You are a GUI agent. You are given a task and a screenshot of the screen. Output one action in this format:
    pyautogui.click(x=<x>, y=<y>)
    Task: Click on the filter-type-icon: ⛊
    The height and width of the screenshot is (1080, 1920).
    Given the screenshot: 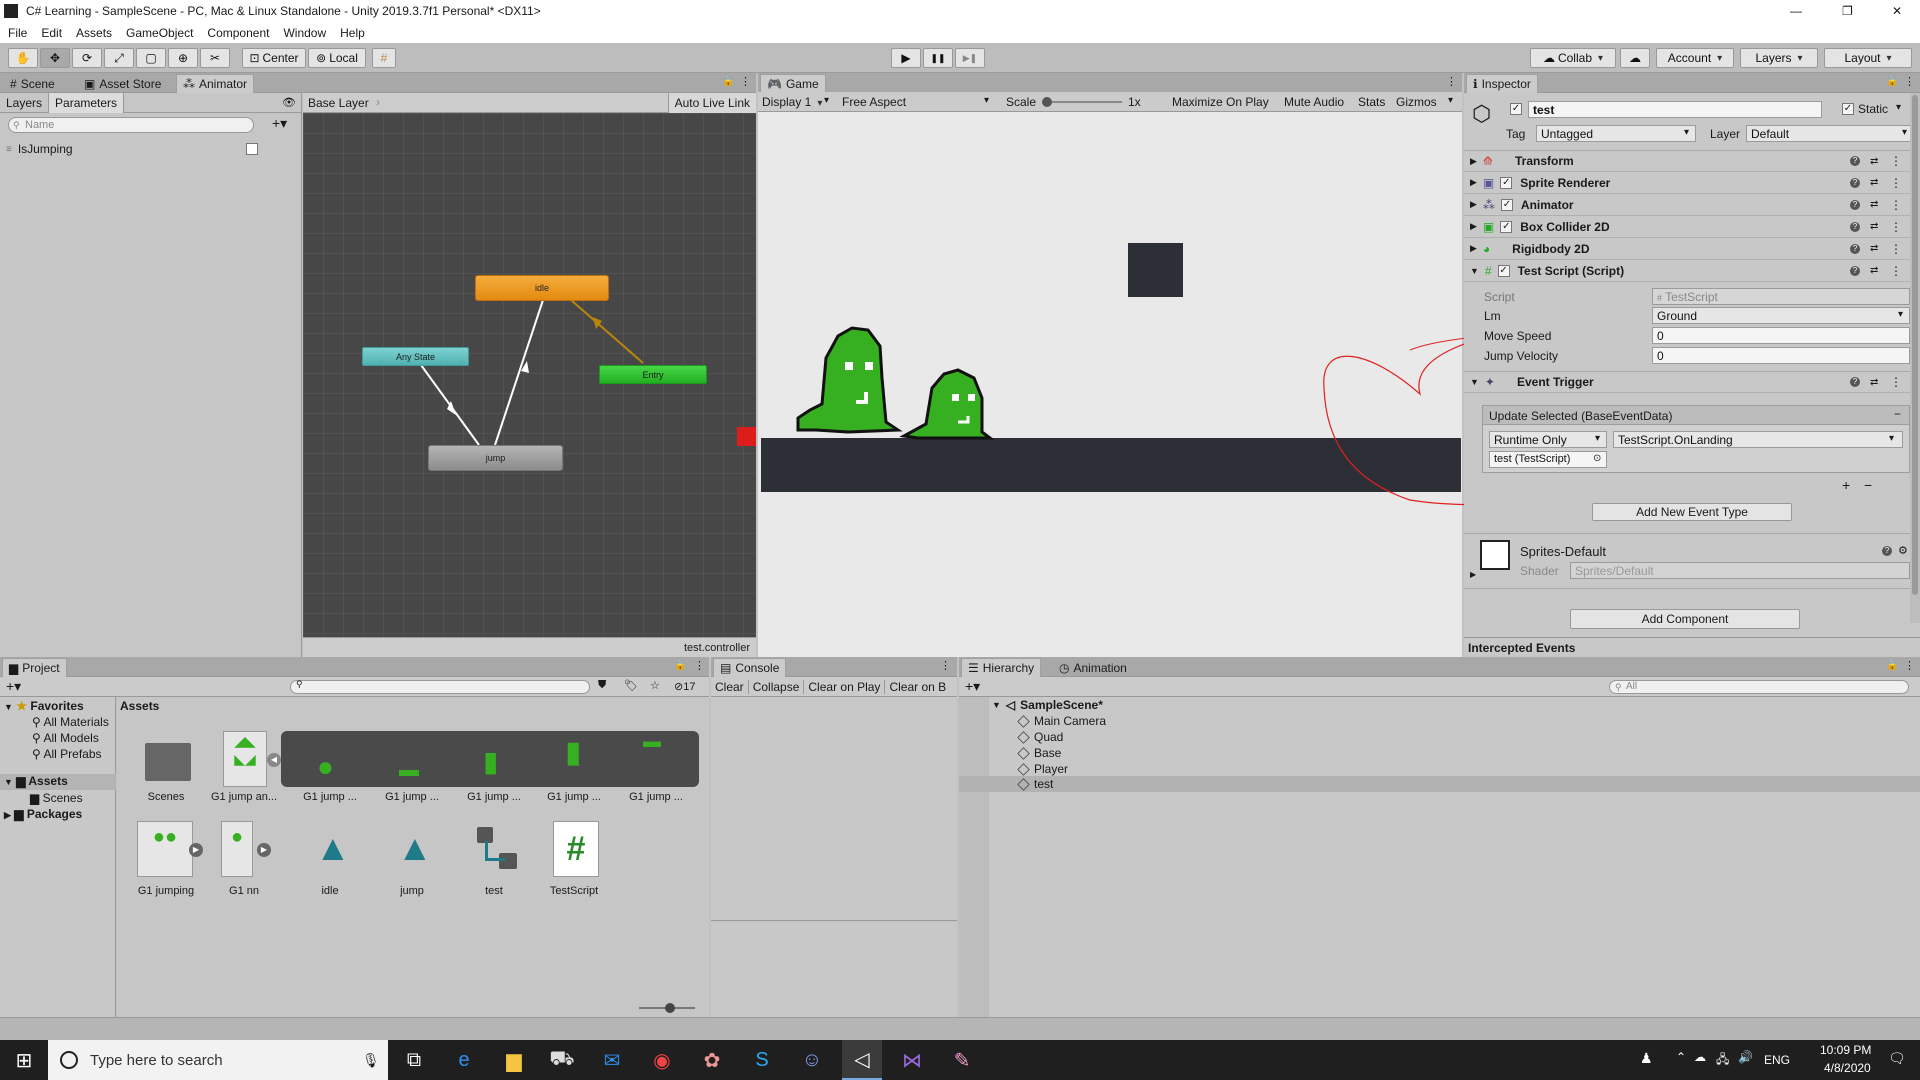 What is the action you would take?
    pyautogui.click(x=602, y=685)
    